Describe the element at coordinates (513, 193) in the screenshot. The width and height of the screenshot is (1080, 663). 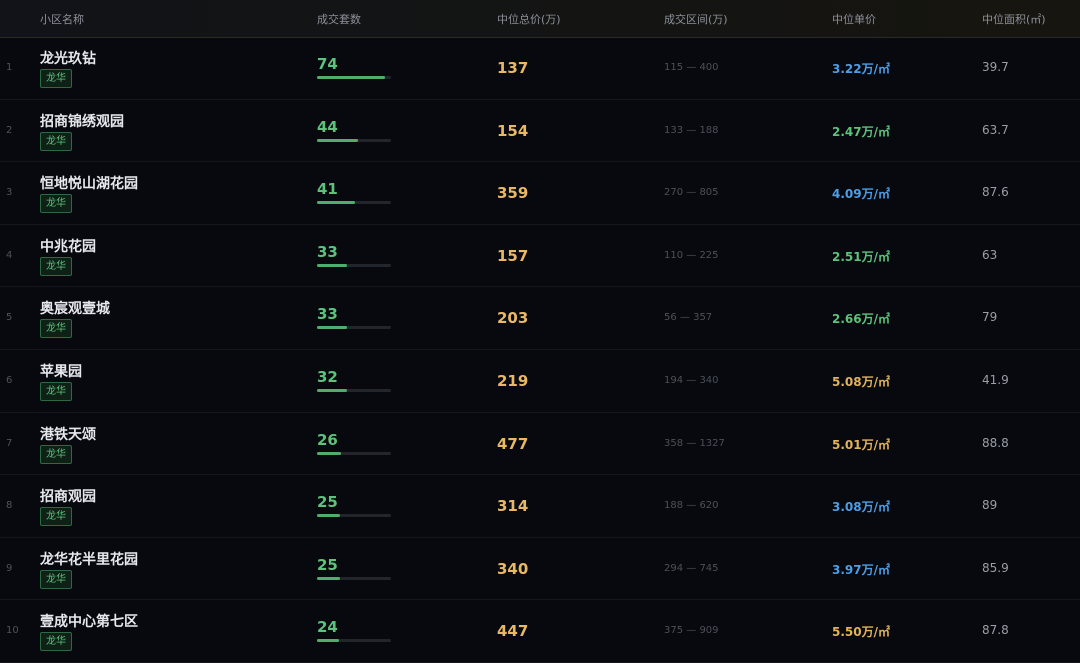
I see `row-median-total: 359` at that location.